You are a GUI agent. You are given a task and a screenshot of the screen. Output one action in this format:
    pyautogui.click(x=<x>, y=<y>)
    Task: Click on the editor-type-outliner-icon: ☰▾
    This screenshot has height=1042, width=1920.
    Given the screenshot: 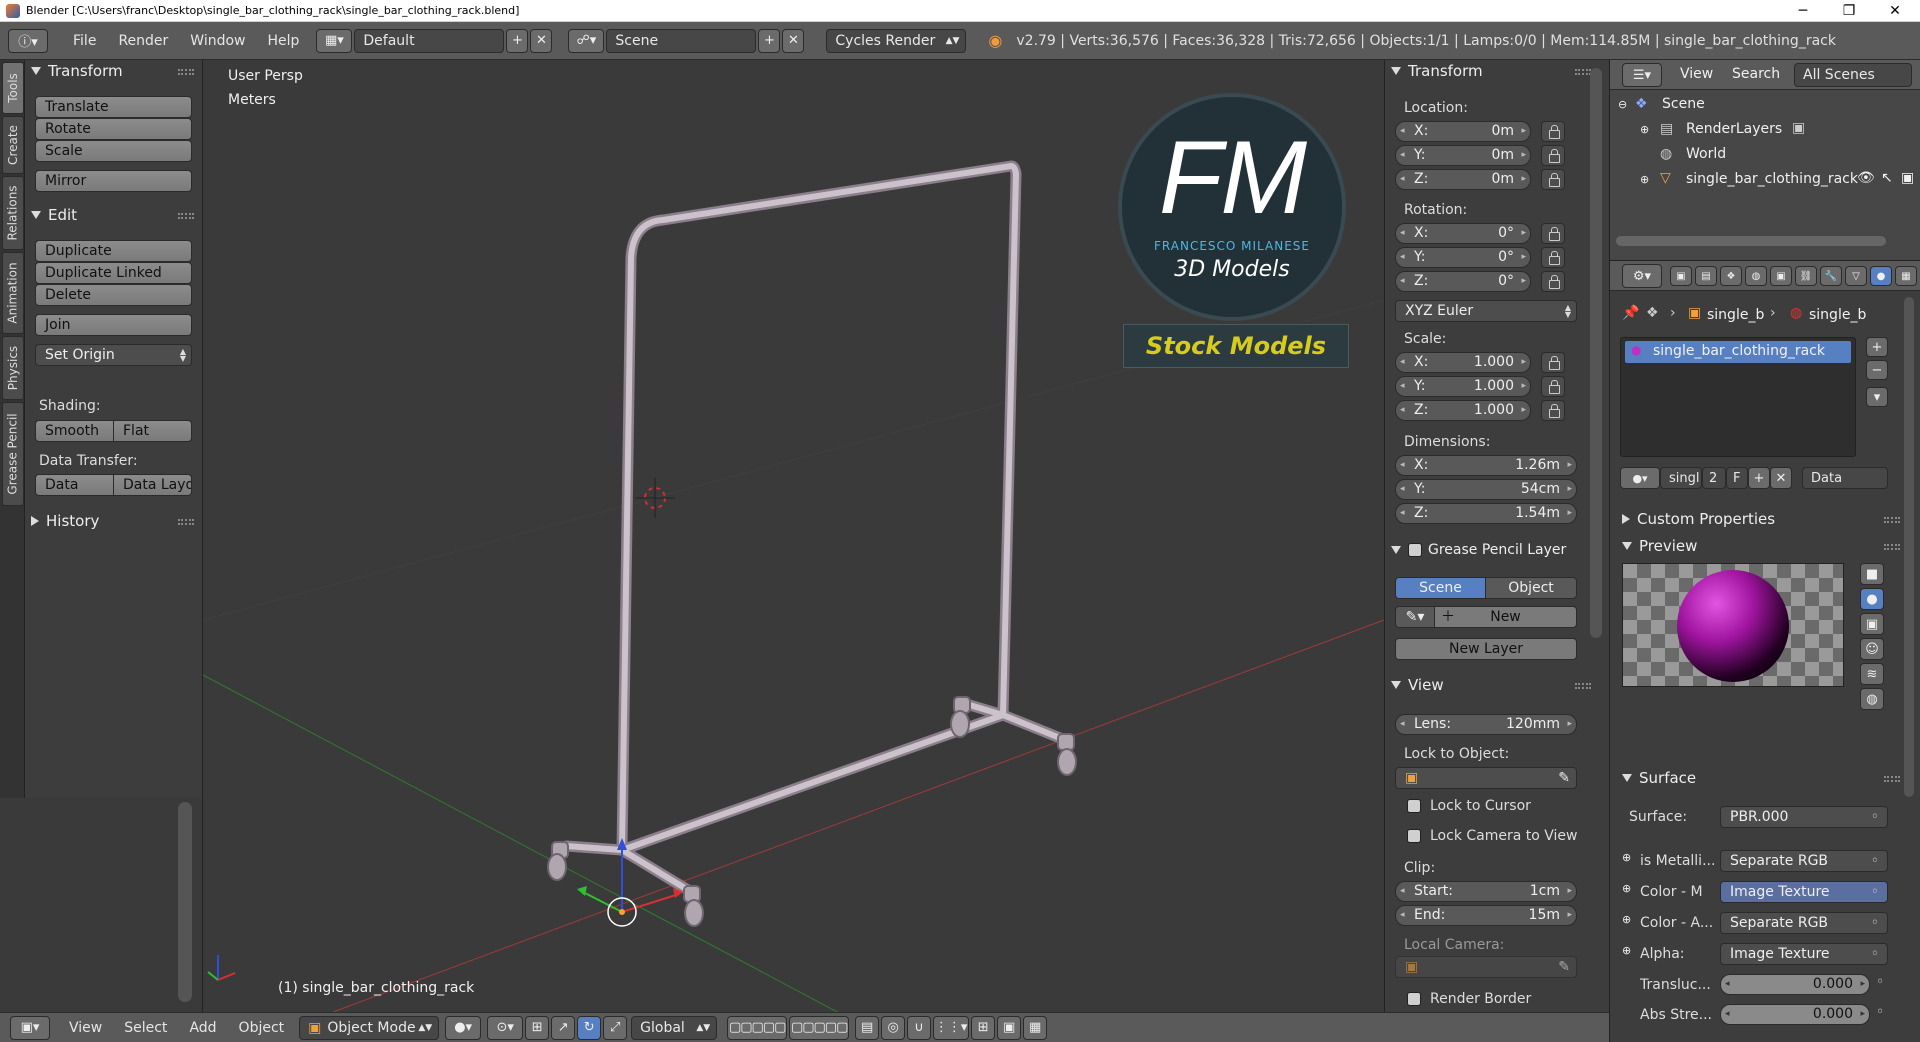 What is the action you would take?
    pyautogui.click(x=1642, y=75)
    